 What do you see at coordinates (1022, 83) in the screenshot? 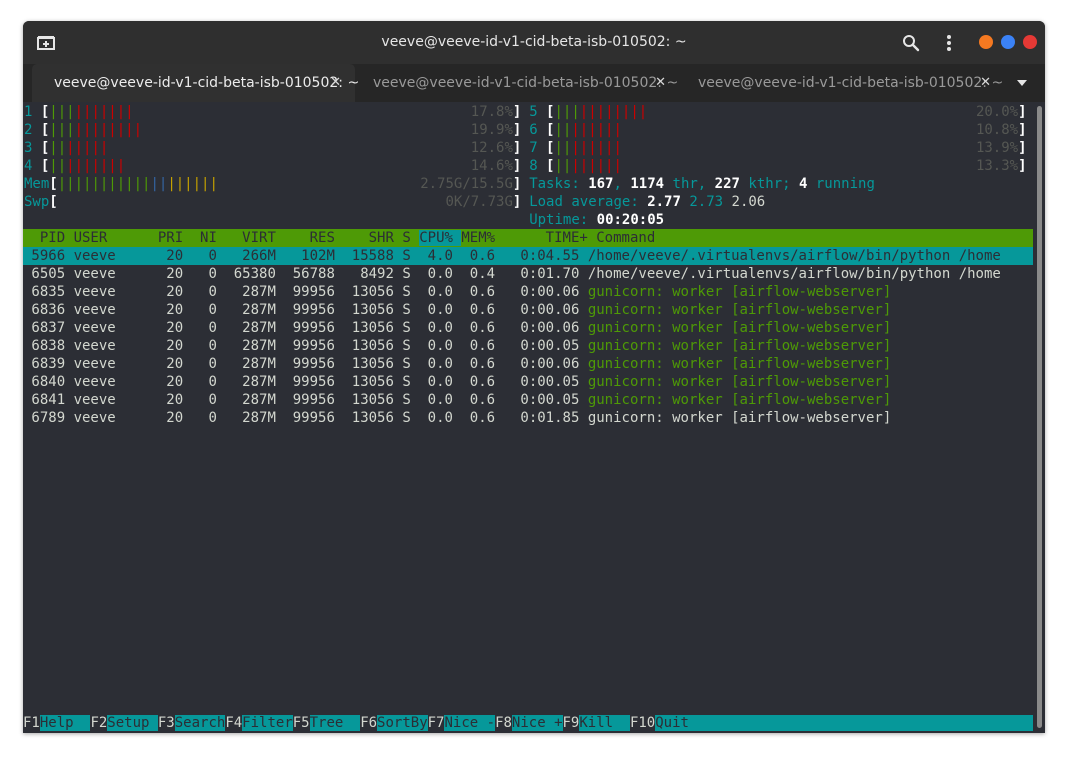
I see `caret-down-icon` at bounding box center [1022, 83].